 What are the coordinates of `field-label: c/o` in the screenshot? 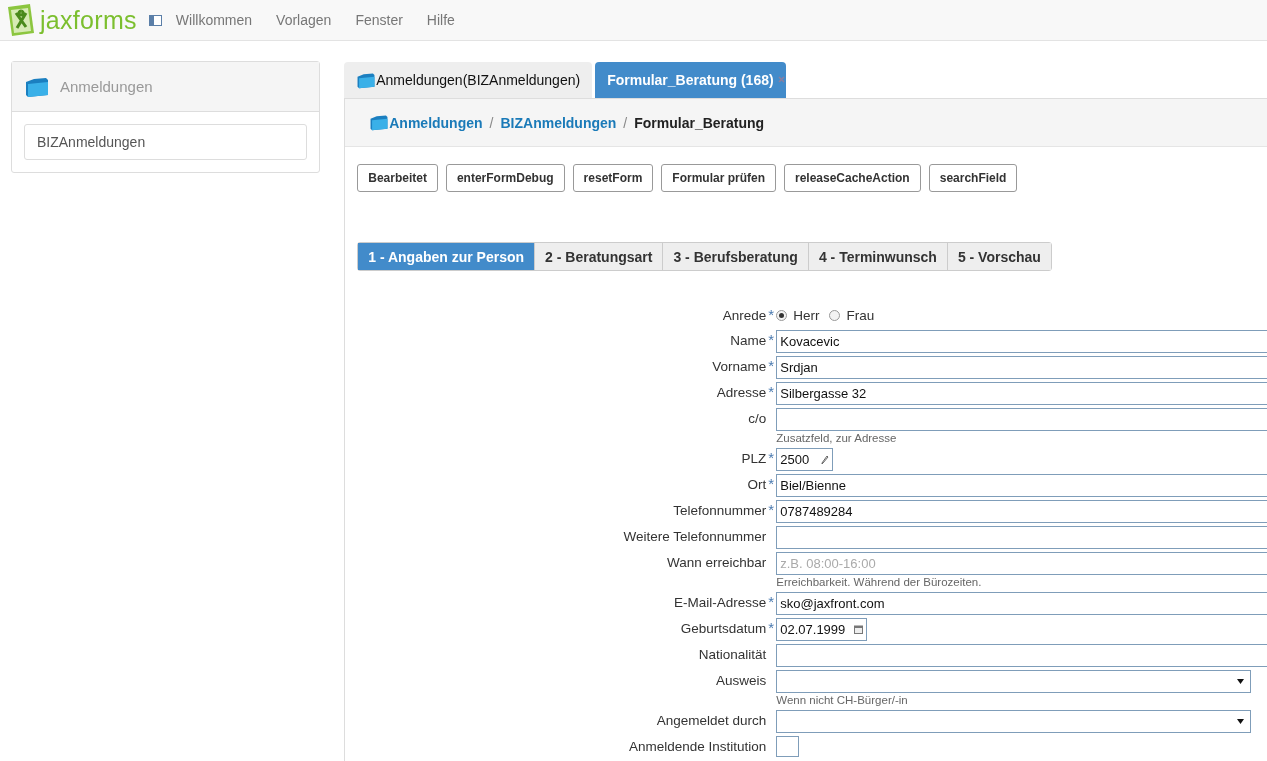 It's located at (757, 419).